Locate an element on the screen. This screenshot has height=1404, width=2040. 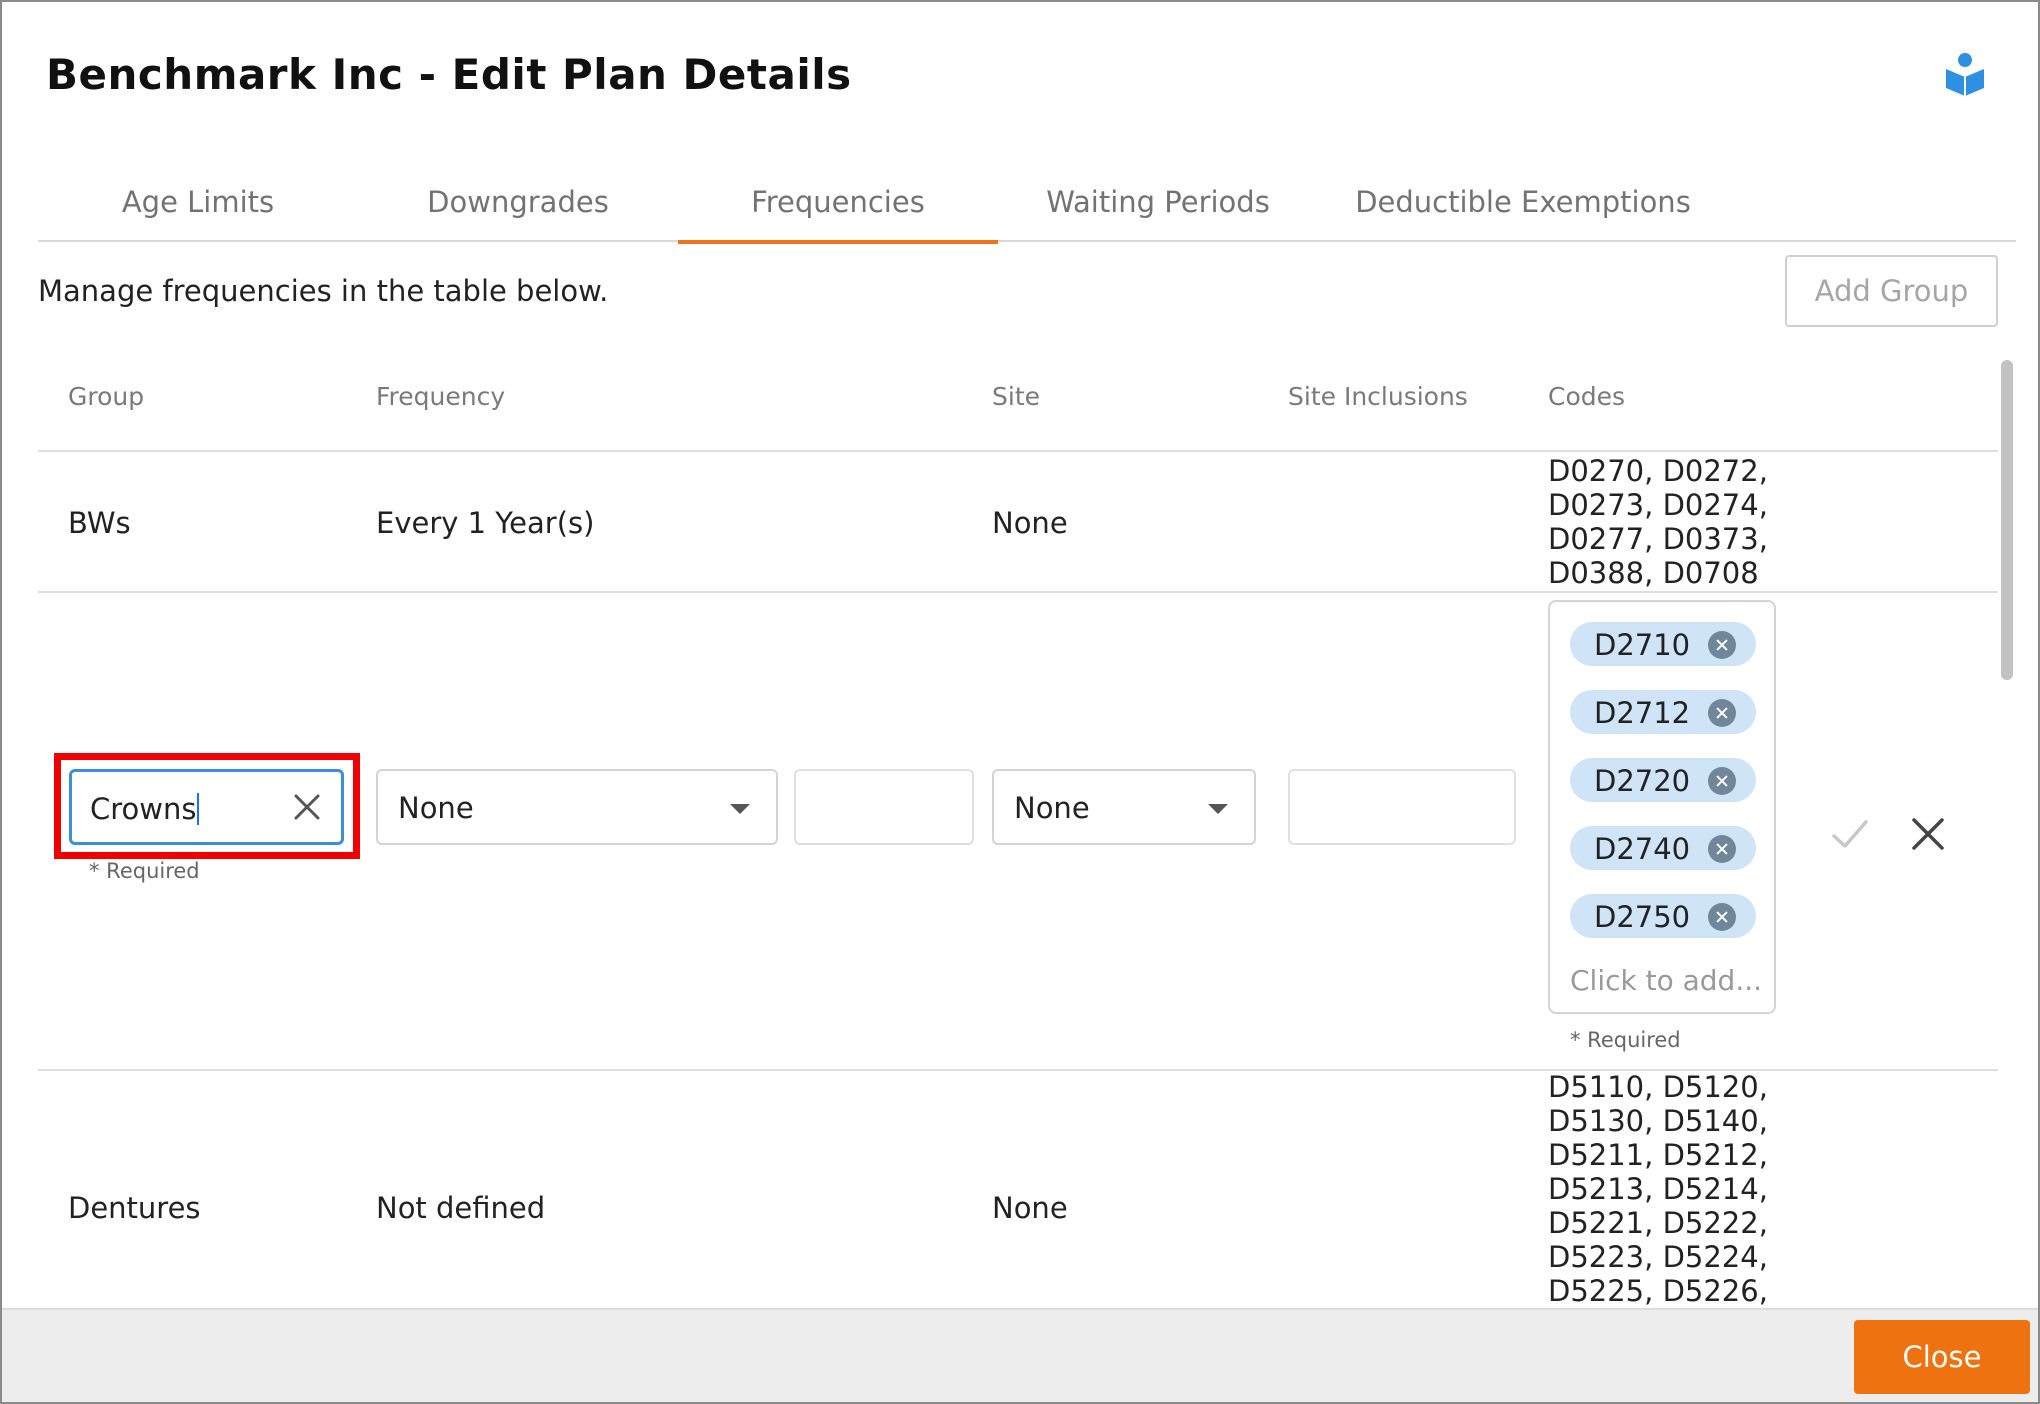
reader-icon is located at coordinates (1965, 75).